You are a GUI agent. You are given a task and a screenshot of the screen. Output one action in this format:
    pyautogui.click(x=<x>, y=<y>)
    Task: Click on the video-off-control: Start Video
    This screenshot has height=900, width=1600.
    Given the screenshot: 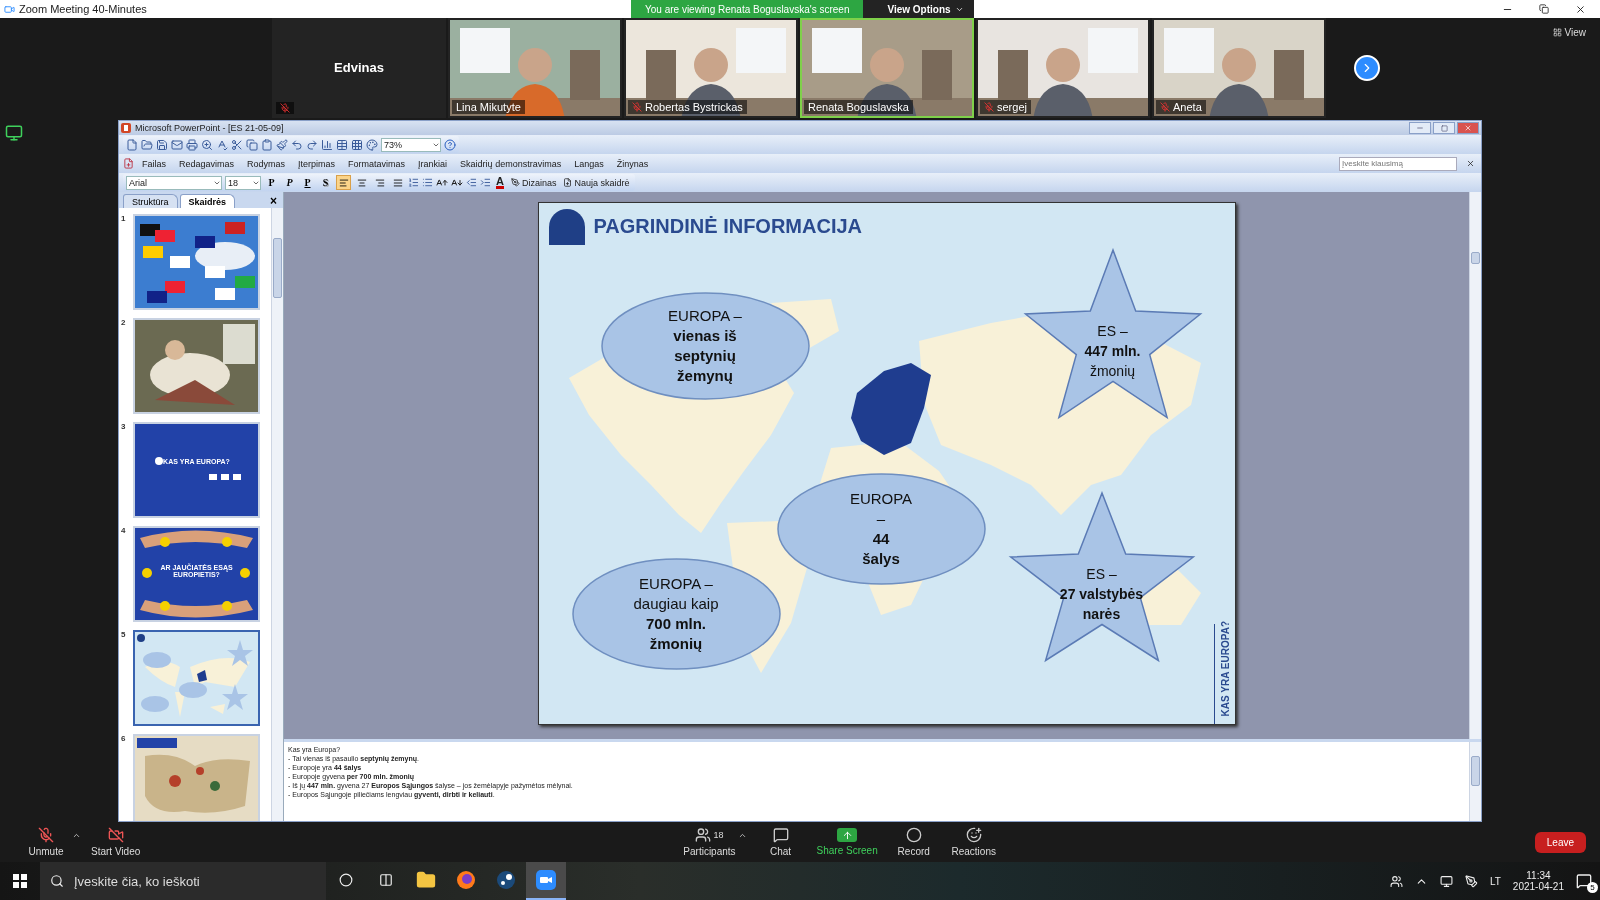 What is the action you would take?
    pyautogui.click(x=116, y=842)
    